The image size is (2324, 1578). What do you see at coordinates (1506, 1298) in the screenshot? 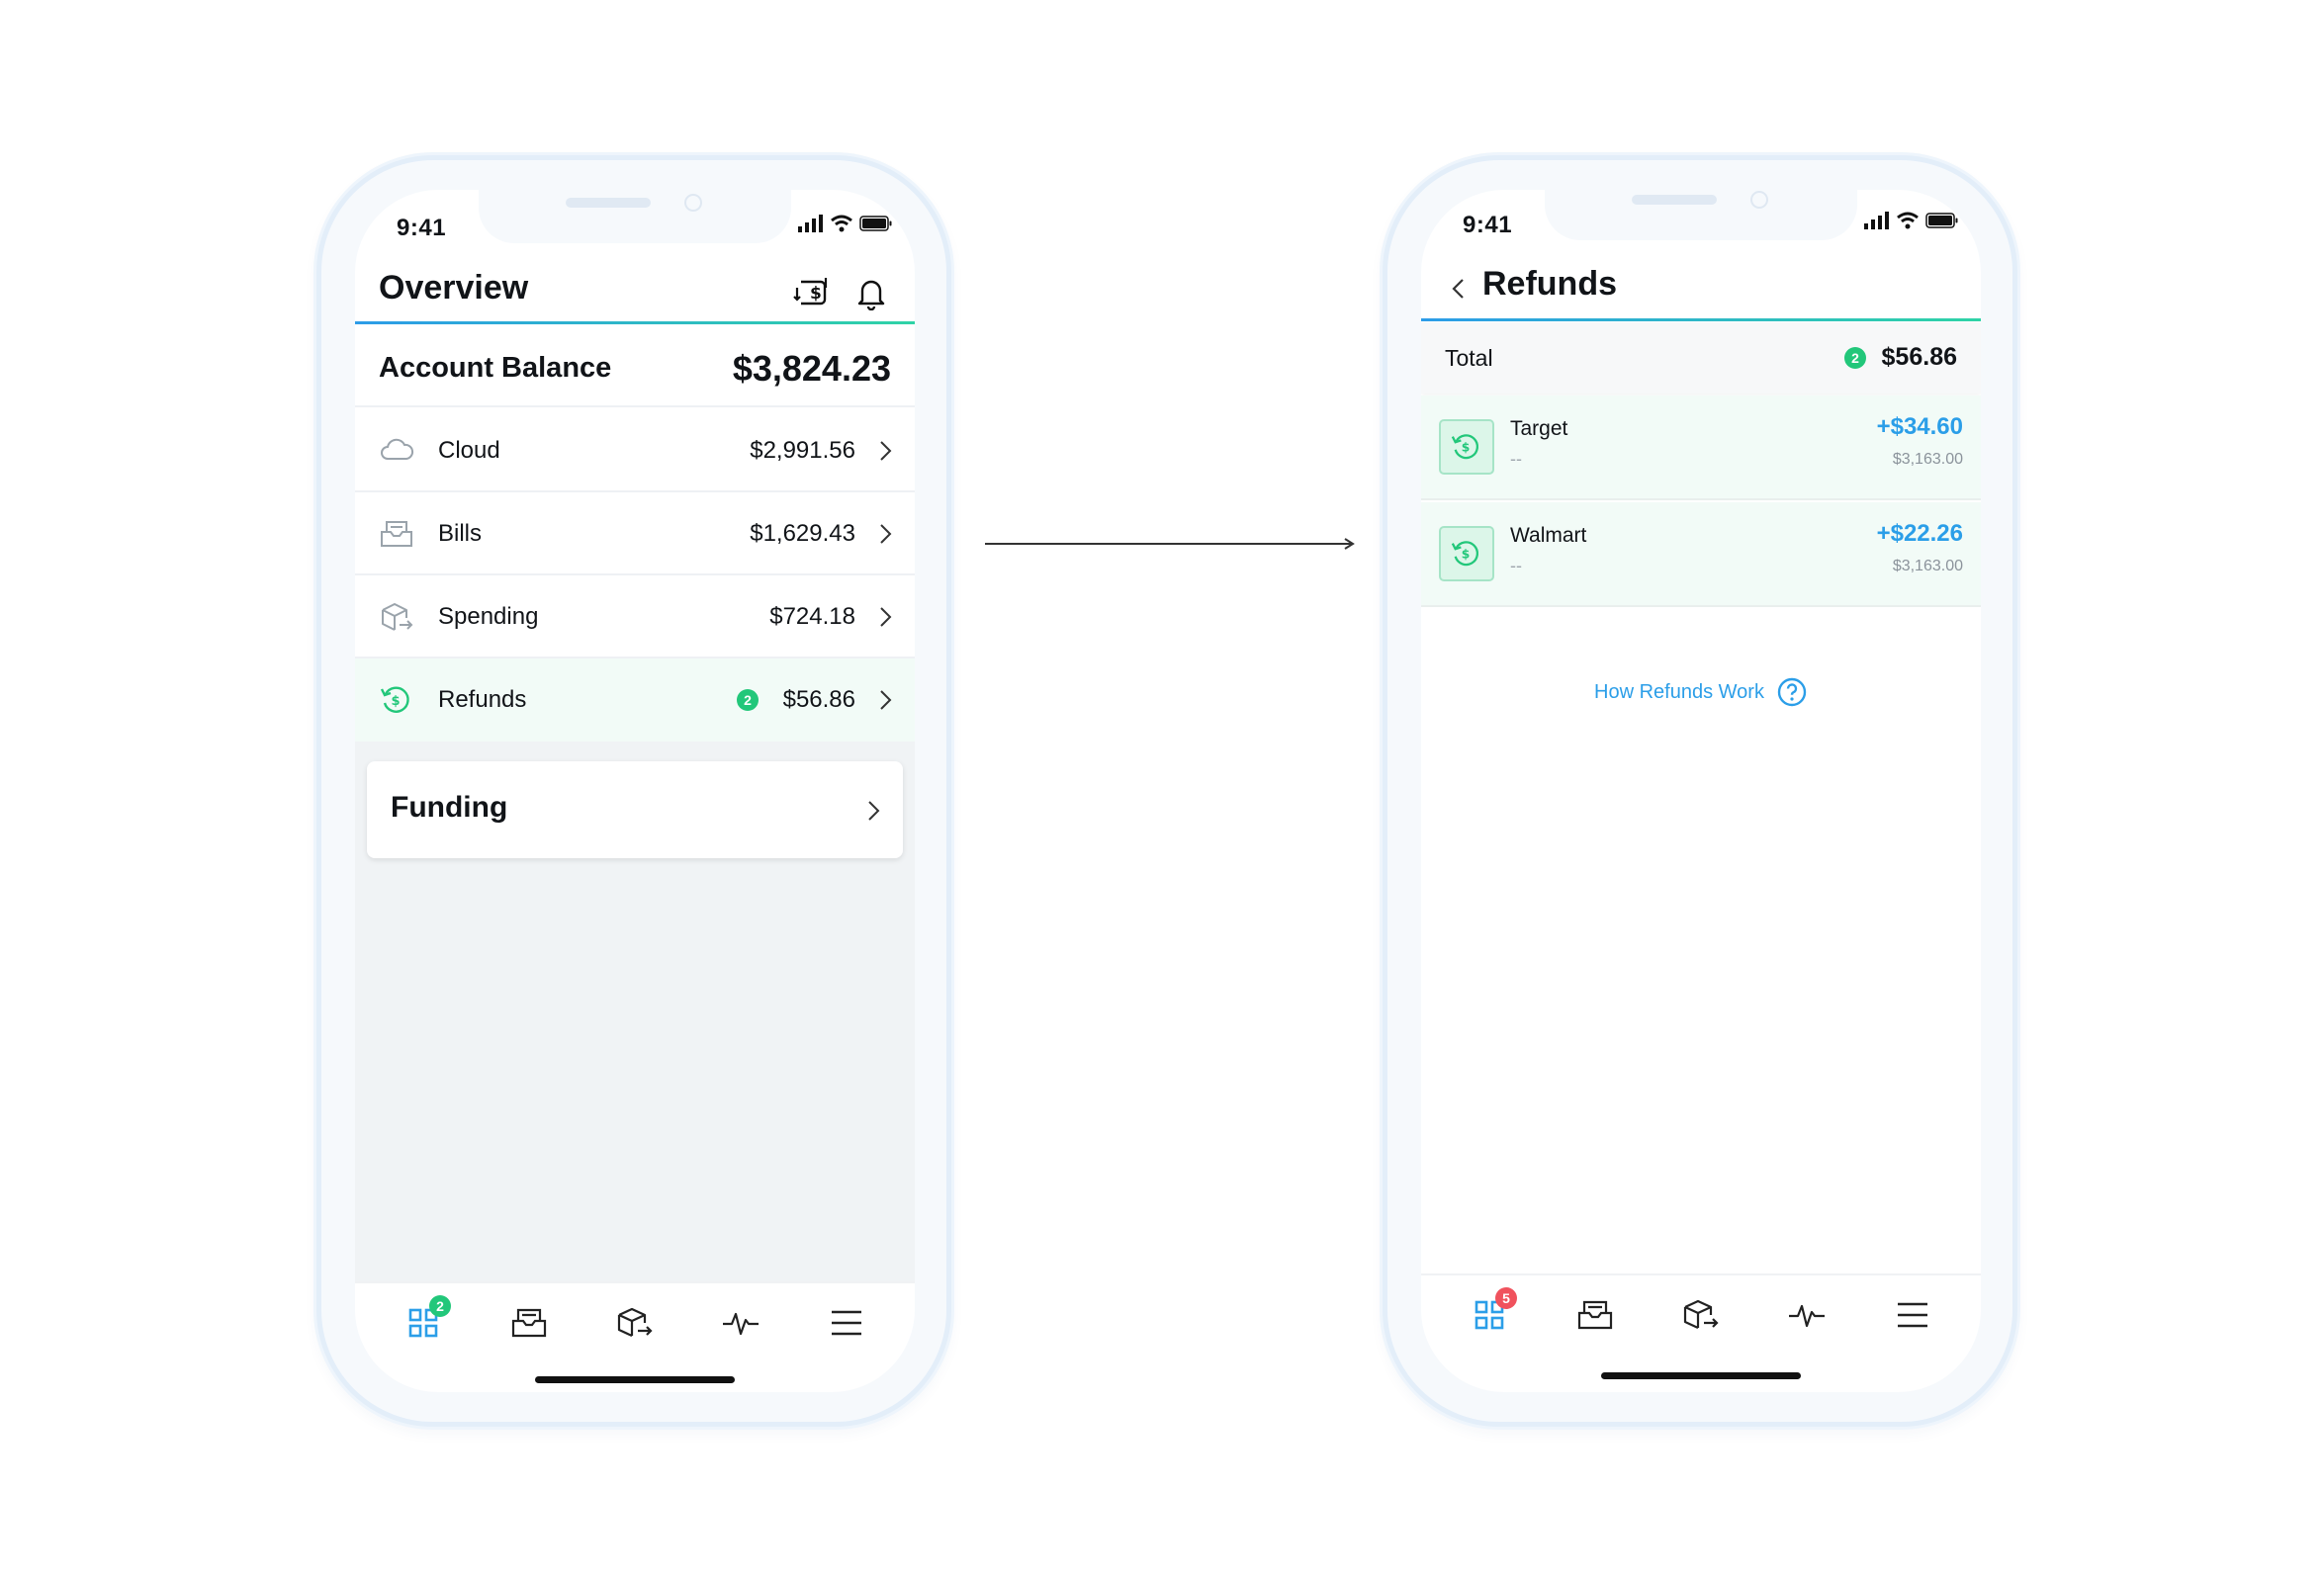
I see `tab-badge: 5` at bounding box center [1506, 1298].